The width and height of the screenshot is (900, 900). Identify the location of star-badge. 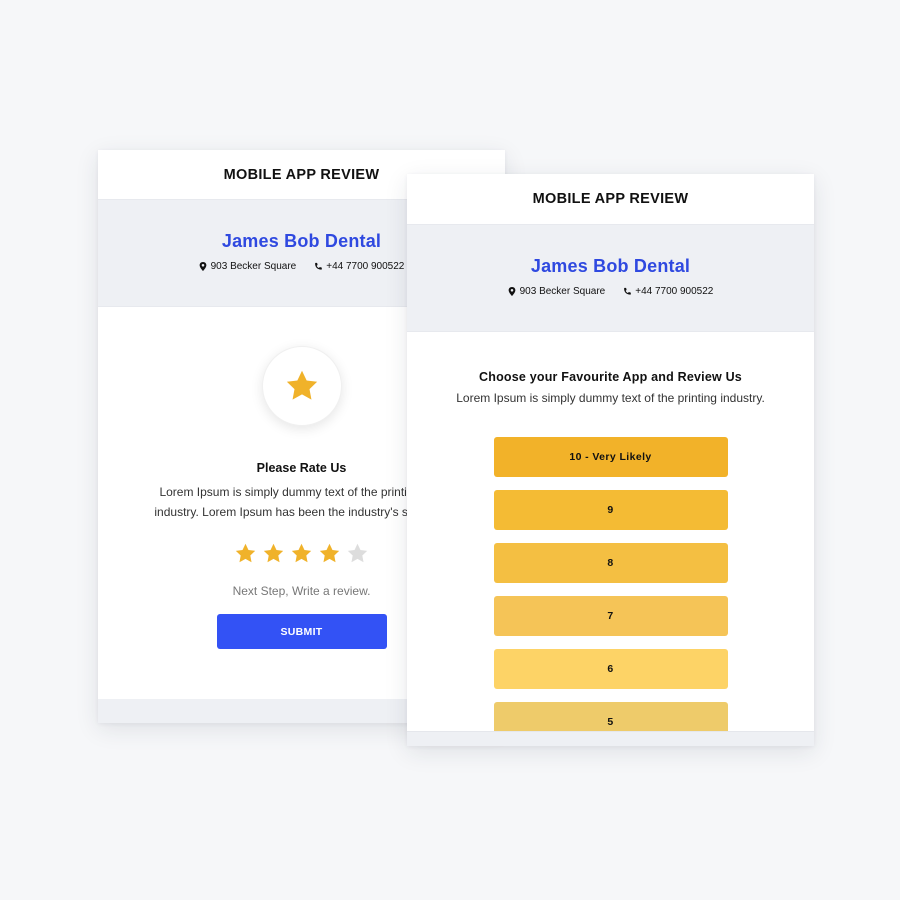
(301, 386).